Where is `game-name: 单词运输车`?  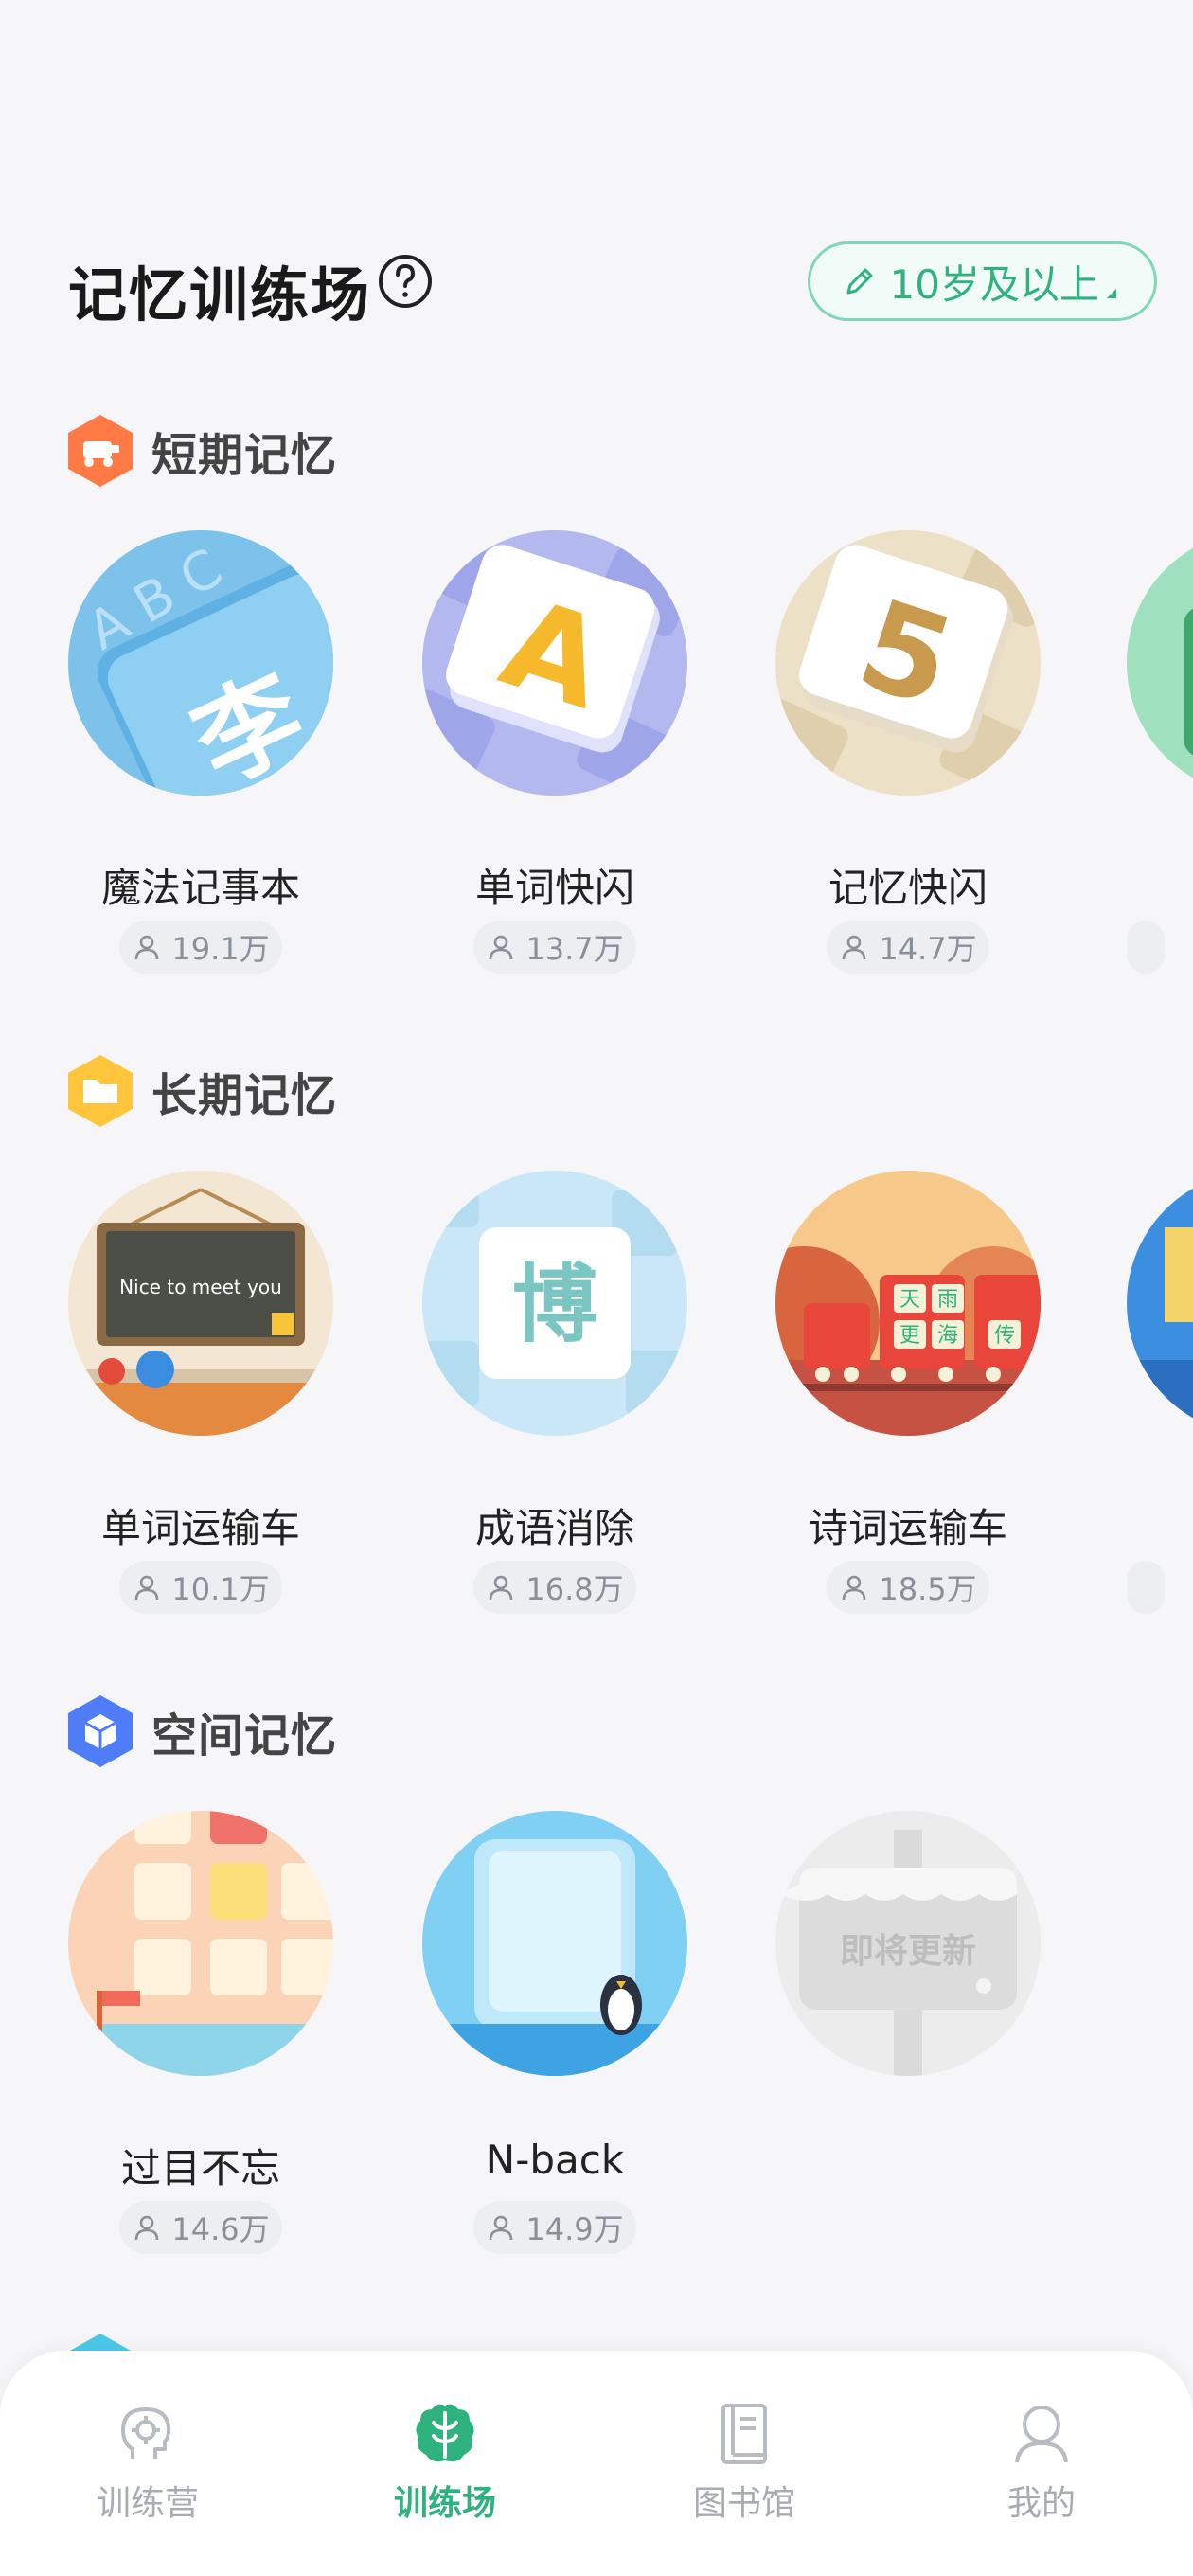 game-name: 单词运输车 is located at coordinates (200, 1528).